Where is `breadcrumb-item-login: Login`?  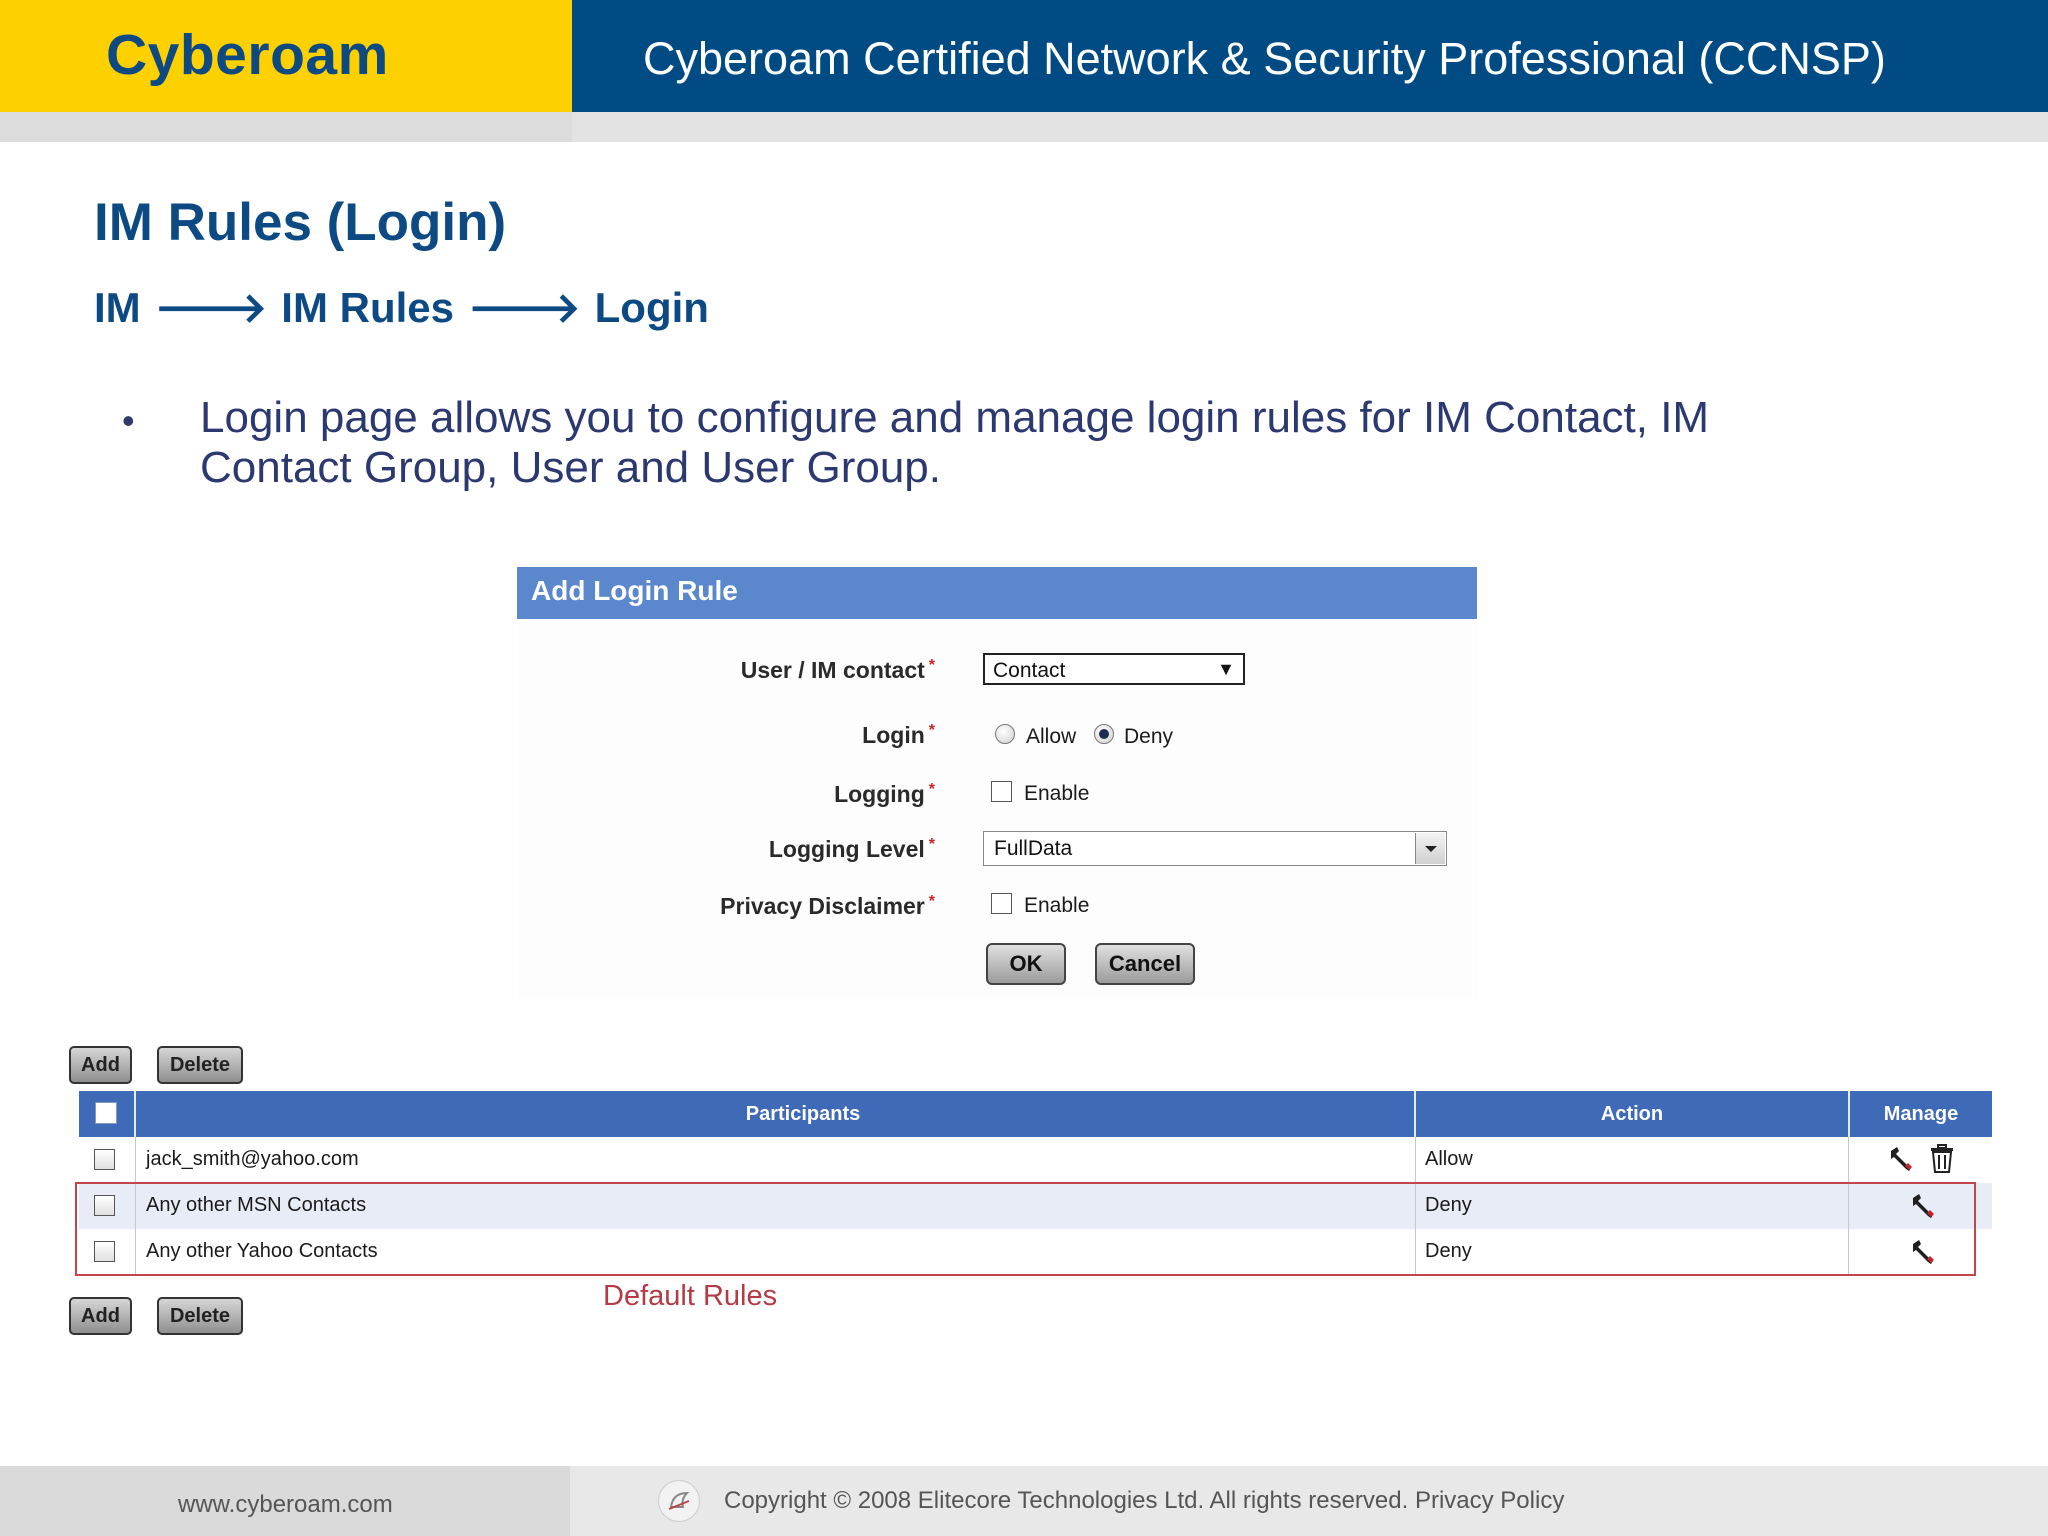 breadcrumb-item-login: Login is located at coordinates (651, 307).